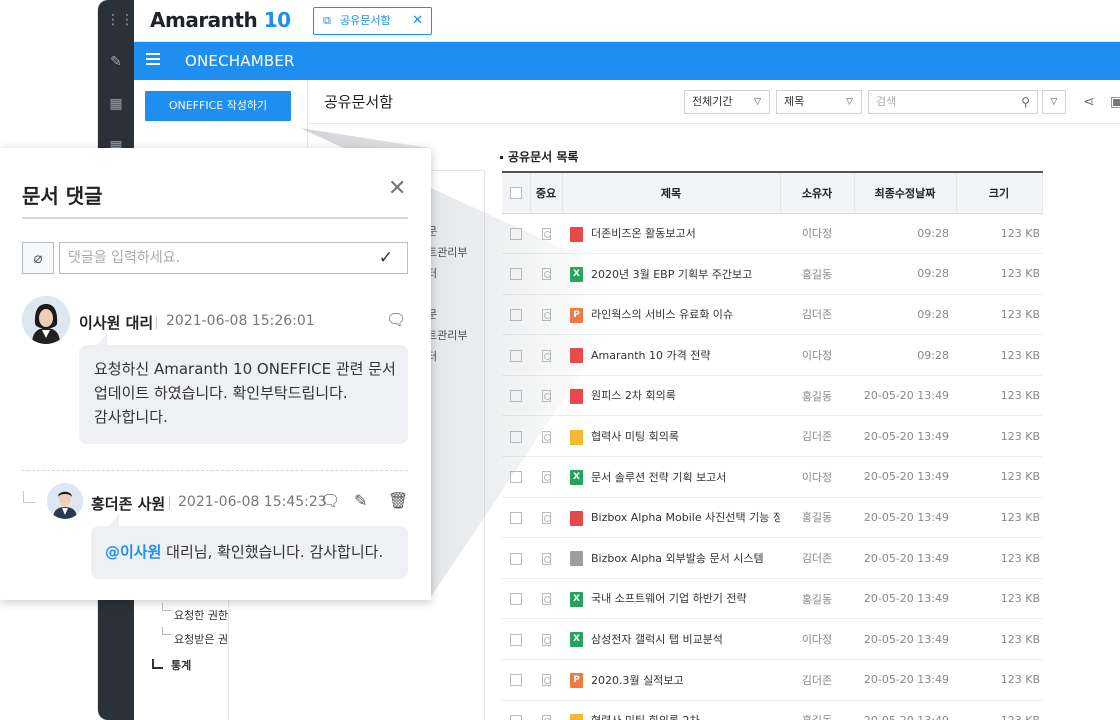 This screenshot has height=720, width=1120. Describe the element at coordinates (677, 558) in the screenshot. I see `document-title: Bizbox Alpha 외부발송 문서 시스템` at that location.